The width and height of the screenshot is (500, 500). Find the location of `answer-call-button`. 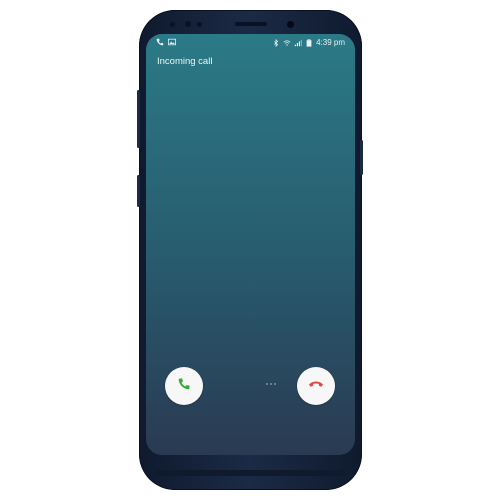

answer-call-button is located at coordinates (184, 386).